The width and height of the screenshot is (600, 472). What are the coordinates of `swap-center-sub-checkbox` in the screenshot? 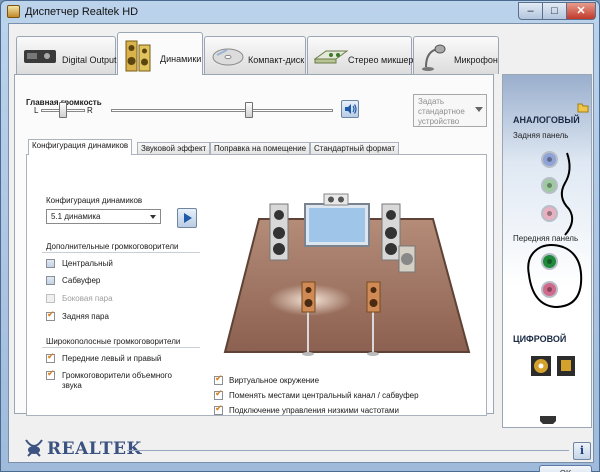 It's located at (218, 394).